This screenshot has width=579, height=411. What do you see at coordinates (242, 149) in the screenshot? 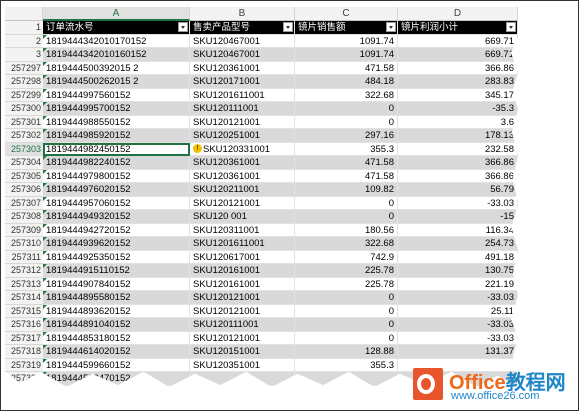
I see `table-cell: ! SKU120331001` at bounding box center [242, 149].